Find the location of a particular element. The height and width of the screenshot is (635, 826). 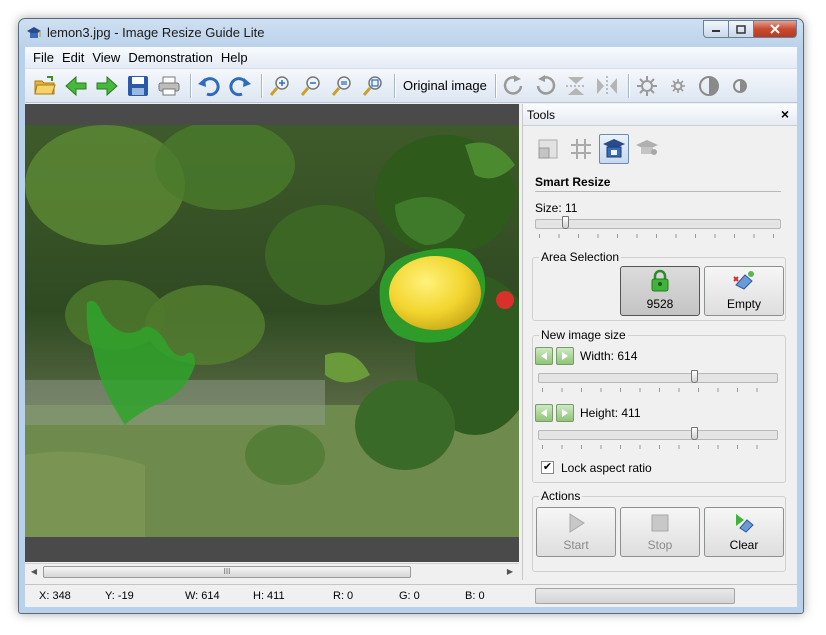

save-icon is located at coordinates (138, 85).